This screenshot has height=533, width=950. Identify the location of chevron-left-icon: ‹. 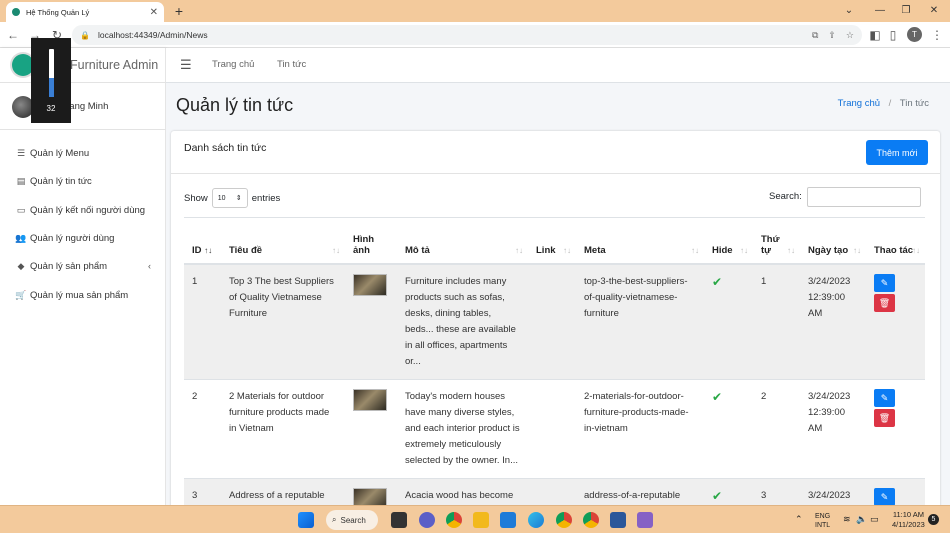
(149, 266).